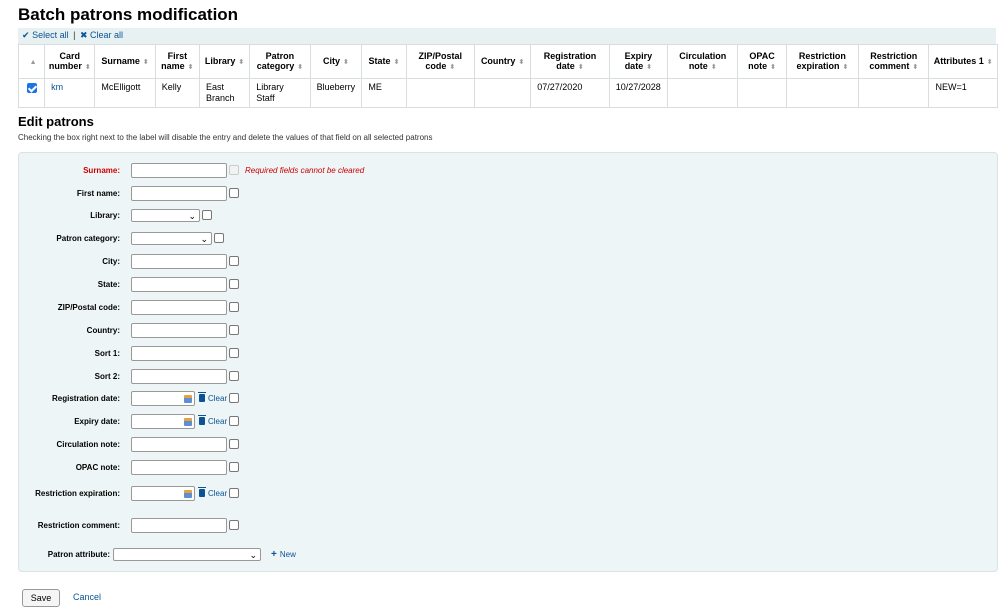  What do you see at coordinates (234, 307) in the screenshot?
I see `zip-clear-checkbox` at bounding box center [234, 307].